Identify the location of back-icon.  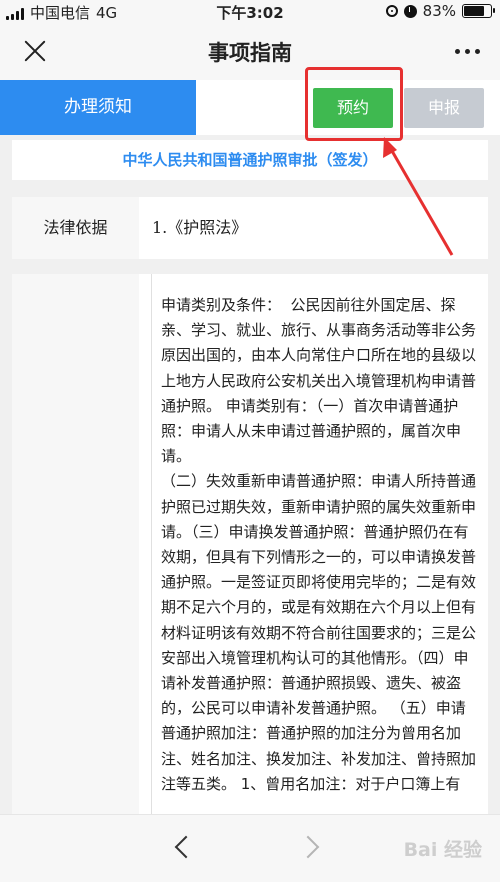
(183, 848).